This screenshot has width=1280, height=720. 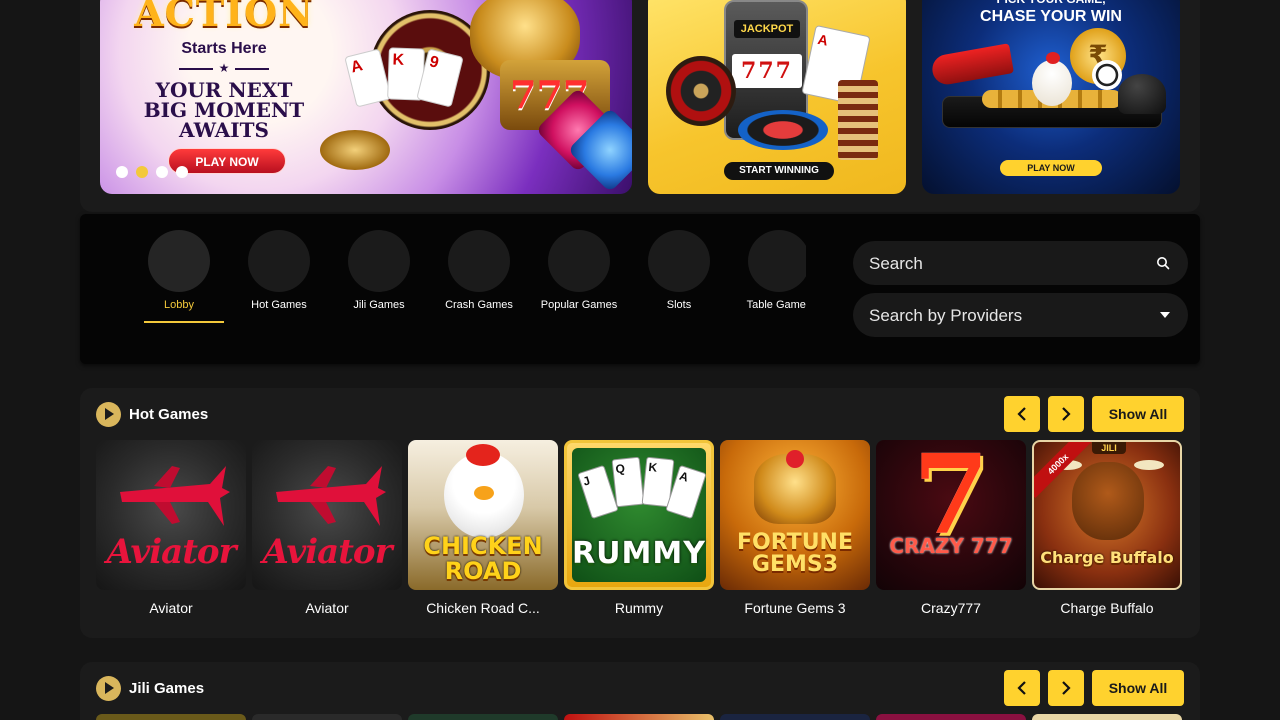 I want to click on helmet-graphic, so click(x=1142, y=94).